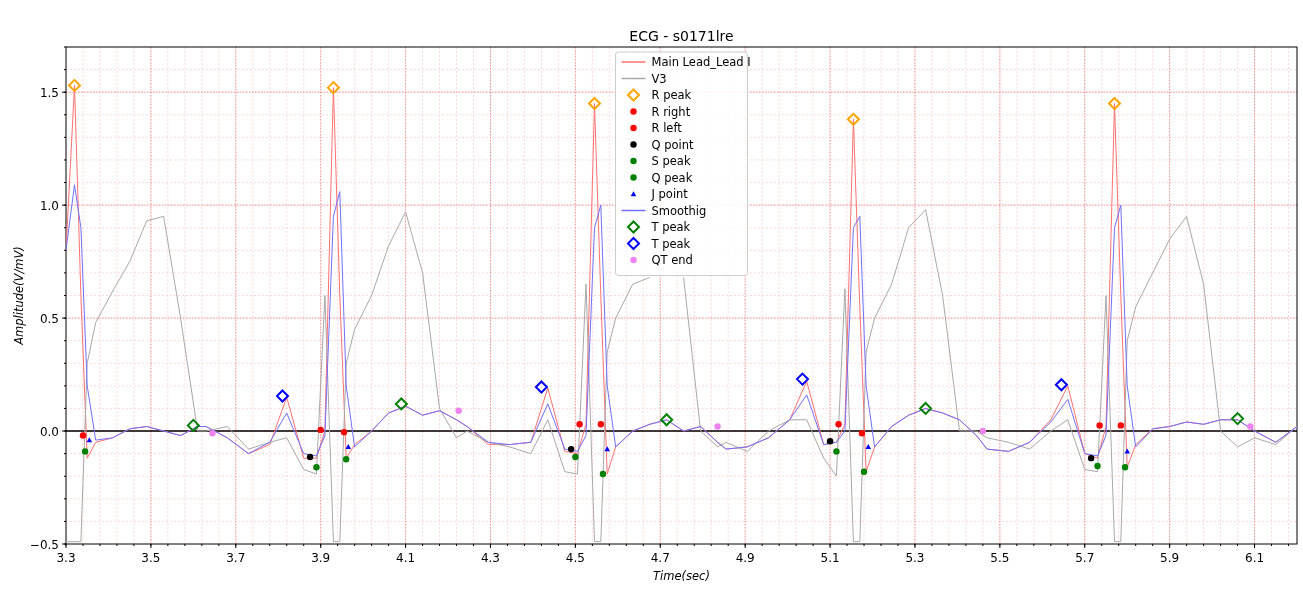 This screenshot has width=1303, height=591. What do you see at coordinates (672, 177) in the screenshot?
I see `legend-label: Q peak` at bounding box center [672, 177].